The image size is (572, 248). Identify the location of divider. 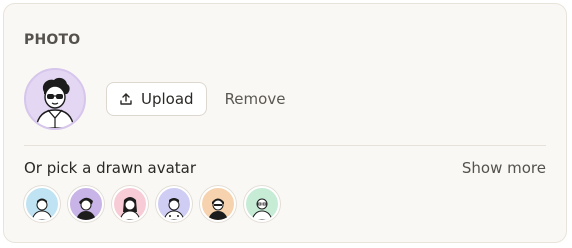
(285, 145).